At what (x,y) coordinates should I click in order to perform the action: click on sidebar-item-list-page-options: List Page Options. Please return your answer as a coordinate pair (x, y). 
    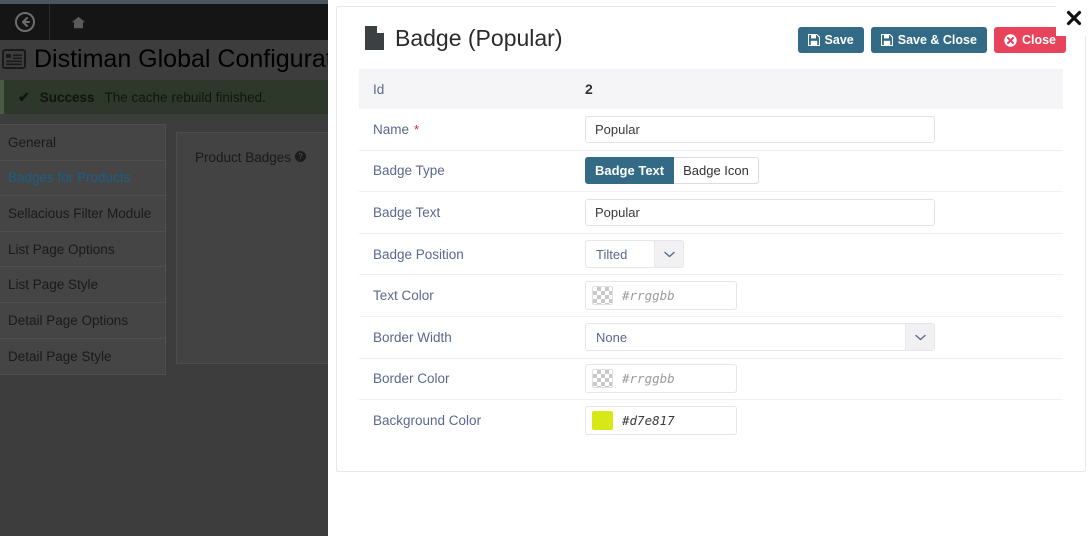
    Looking at the image, I should click on (82, 250).